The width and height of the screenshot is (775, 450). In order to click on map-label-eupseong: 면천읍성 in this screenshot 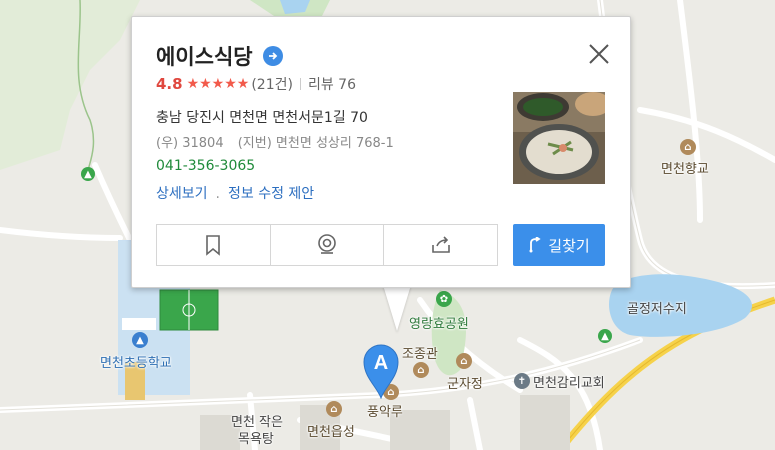, I will do `click(331, 430)`.